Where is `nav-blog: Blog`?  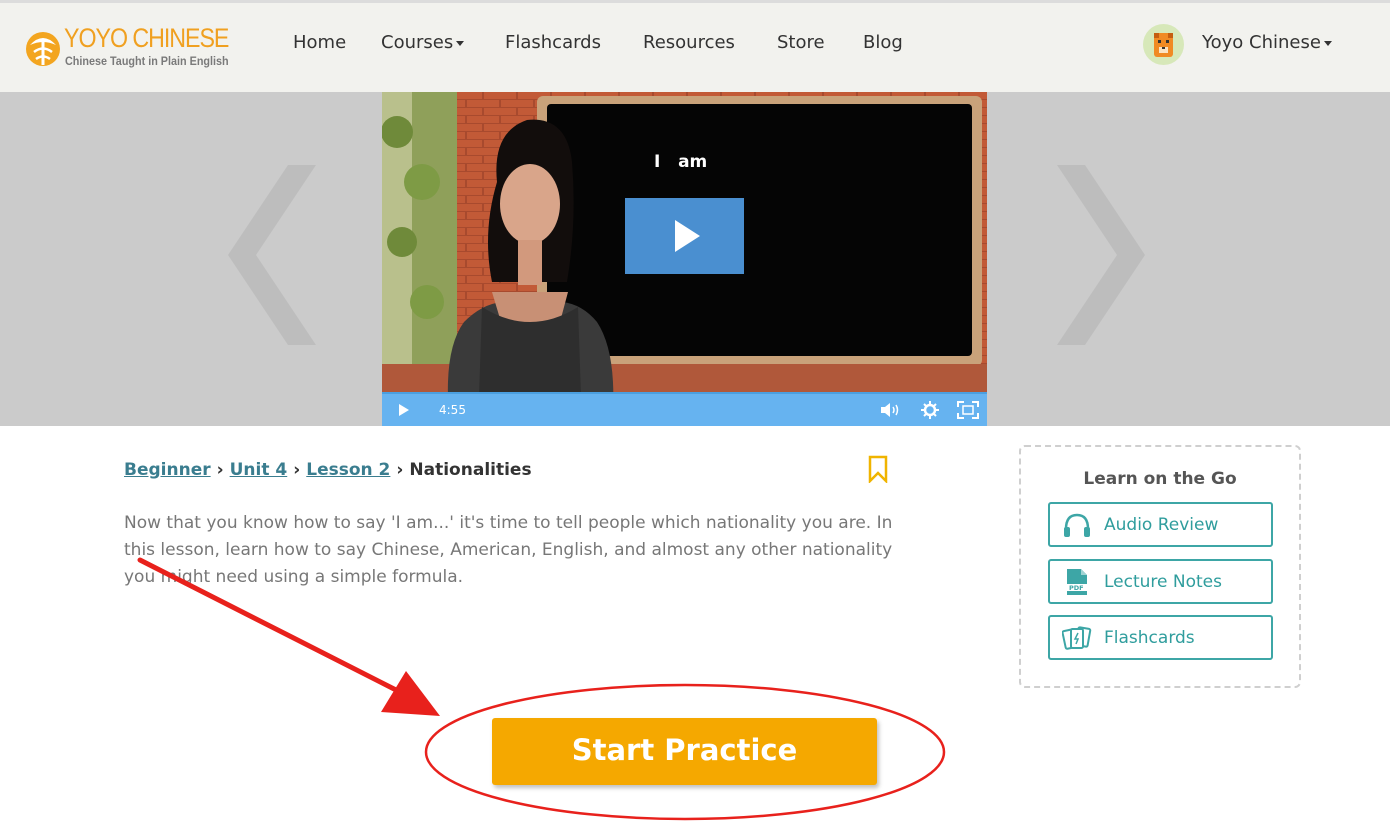
nav-blog: Blog is located at coordinates (883, 42).